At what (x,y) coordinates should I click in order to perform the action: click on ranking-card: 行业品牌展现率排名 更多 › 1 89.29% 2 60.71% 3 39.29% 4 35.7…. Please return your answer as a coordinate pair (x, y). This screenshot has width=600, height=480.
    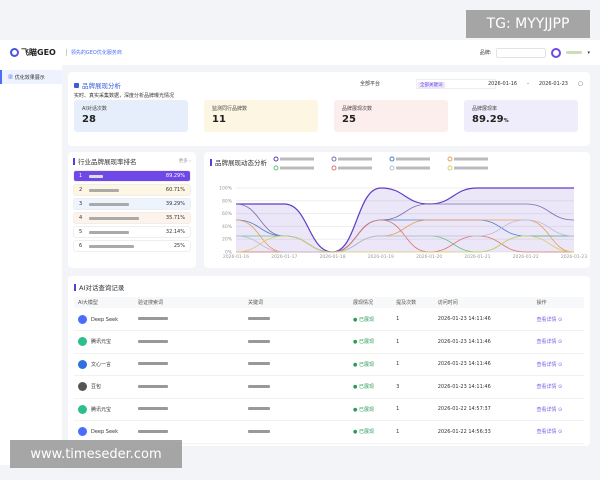
    Looking at the image, I should click on (132, 210).